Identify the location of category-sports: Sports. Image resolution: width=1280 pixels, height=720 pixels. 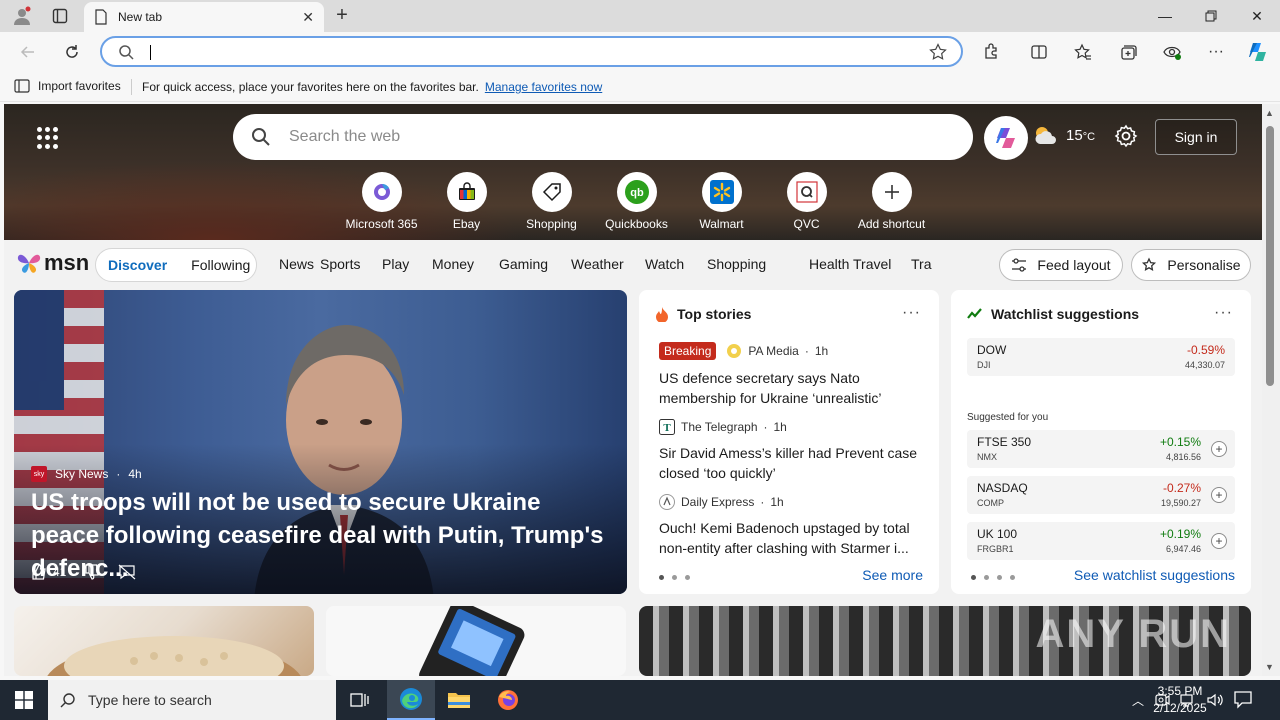
(351, 264).